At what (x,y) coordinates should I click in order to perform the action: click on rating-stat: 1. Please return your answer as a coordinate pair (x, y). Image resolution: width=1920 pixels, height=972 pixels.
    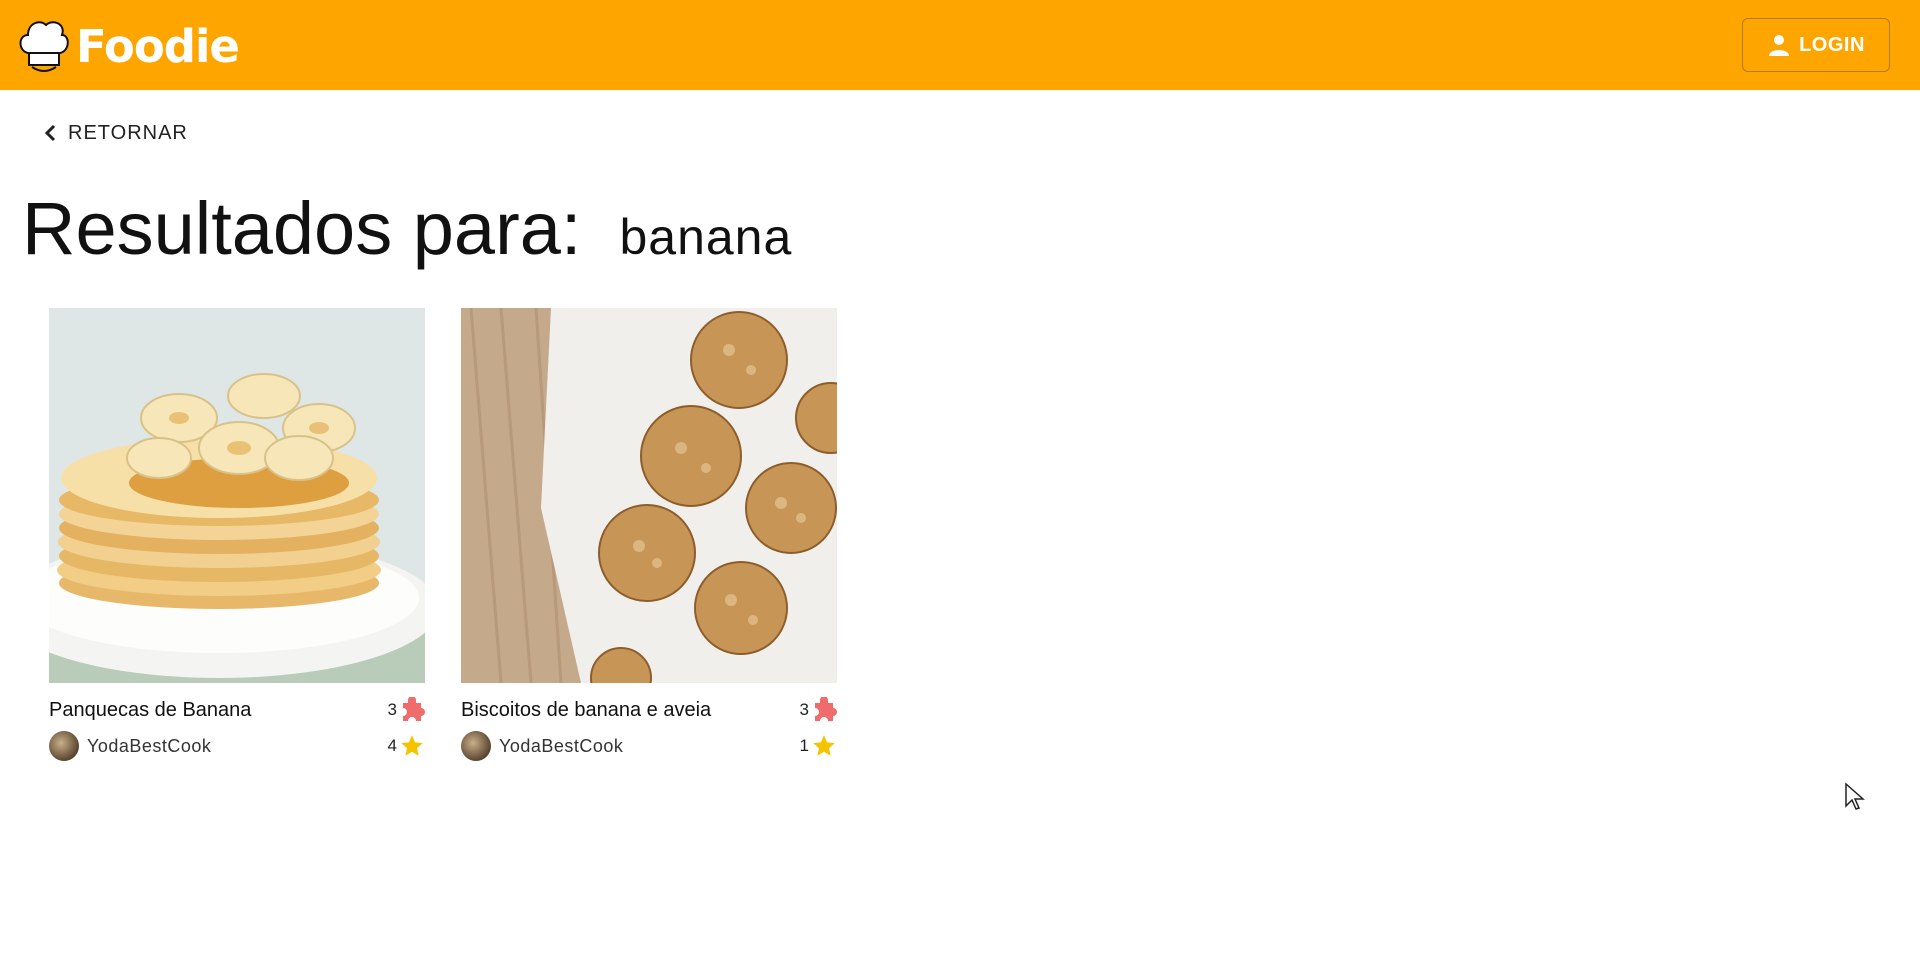
    Looking at the image, I should click on (818, 746).